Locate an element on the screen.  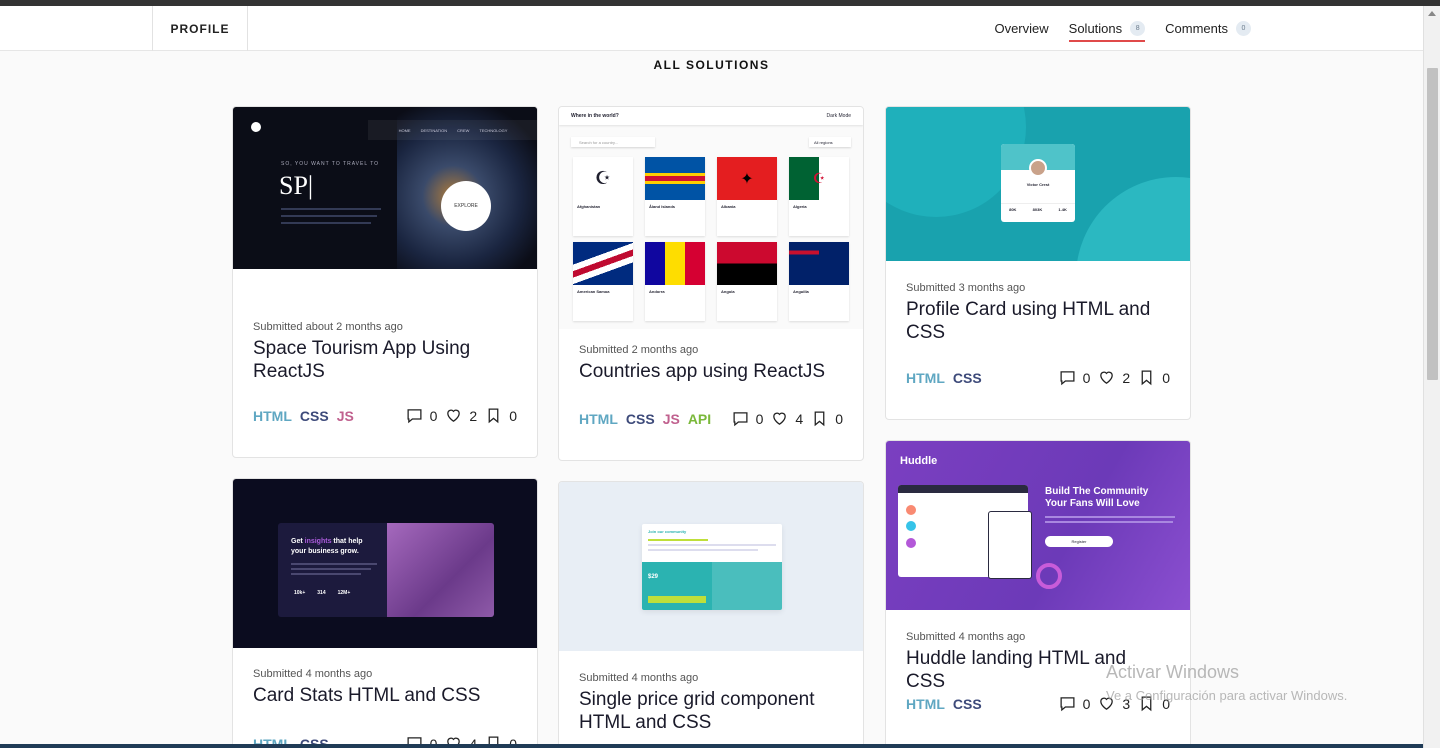
country-name-7: Angola is located at coordinates (728, 291).